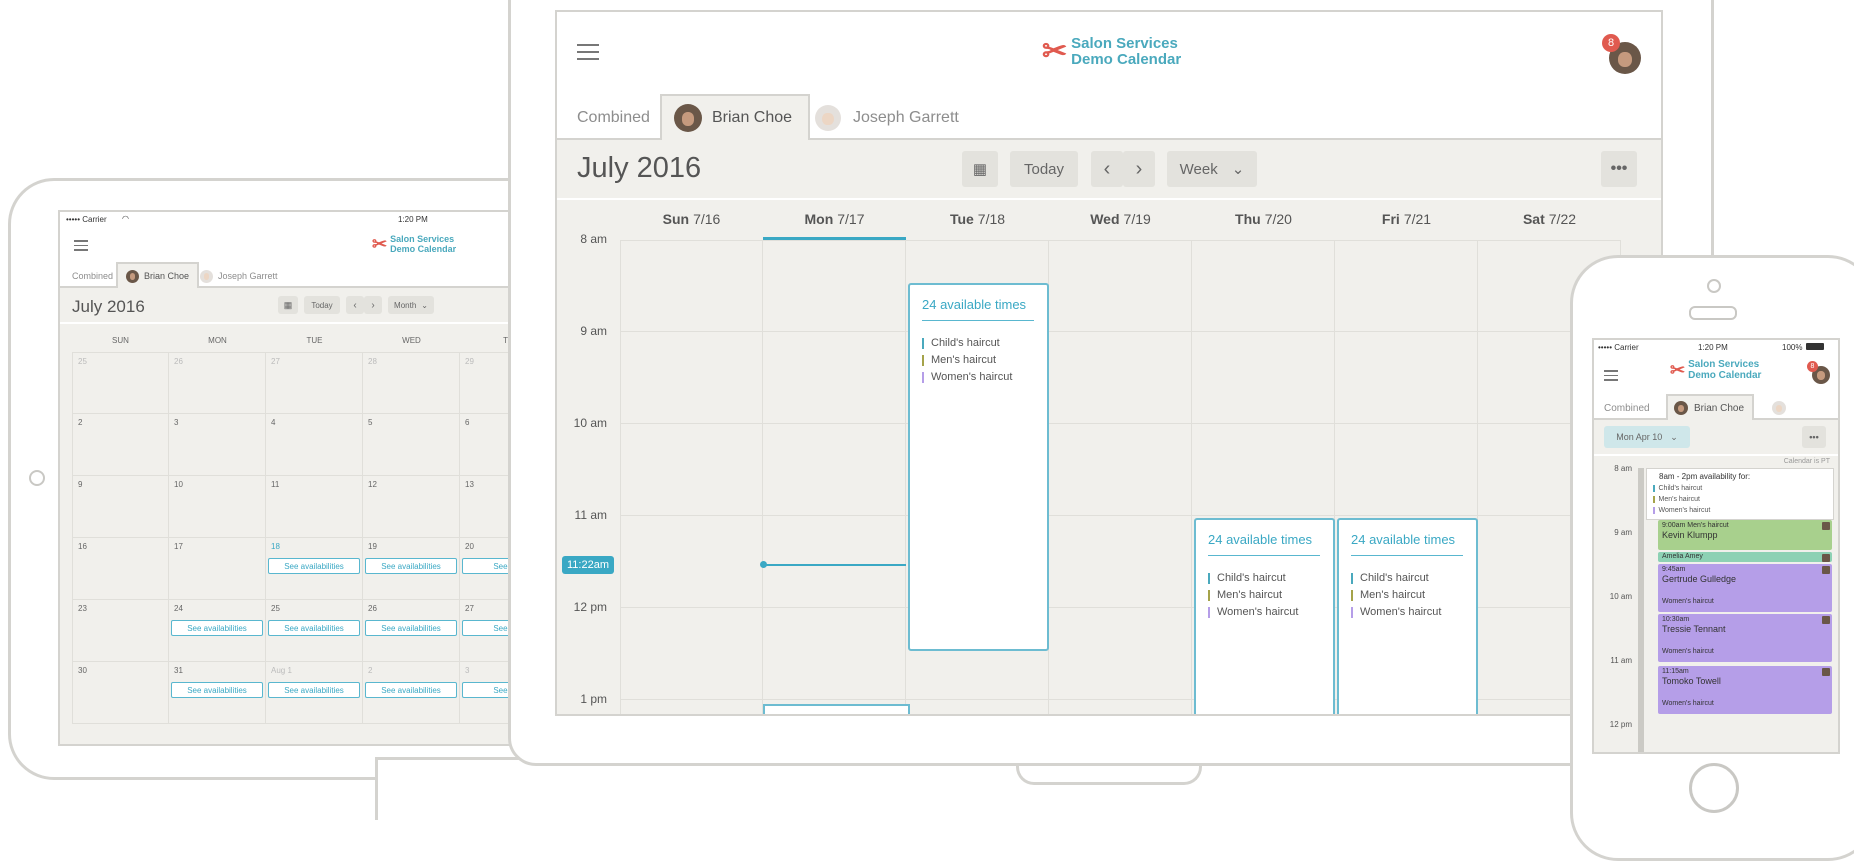  I want to click on tablet-prev-button: ‹, so click(355, 305).